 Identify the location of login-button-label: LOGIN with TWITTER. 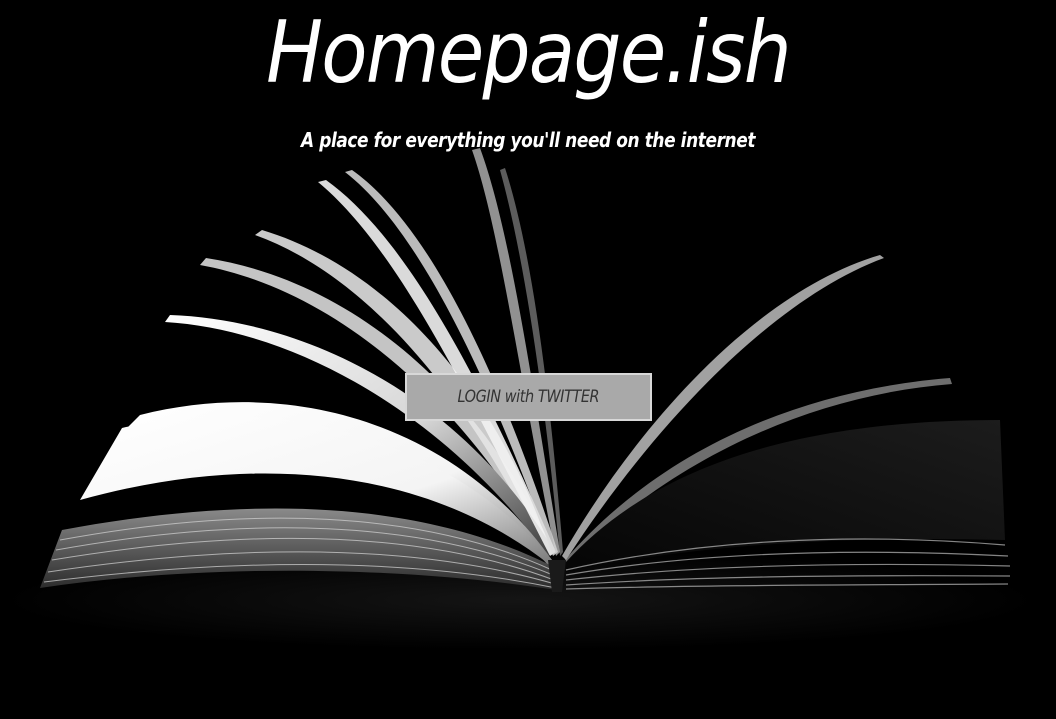
(528, 397).